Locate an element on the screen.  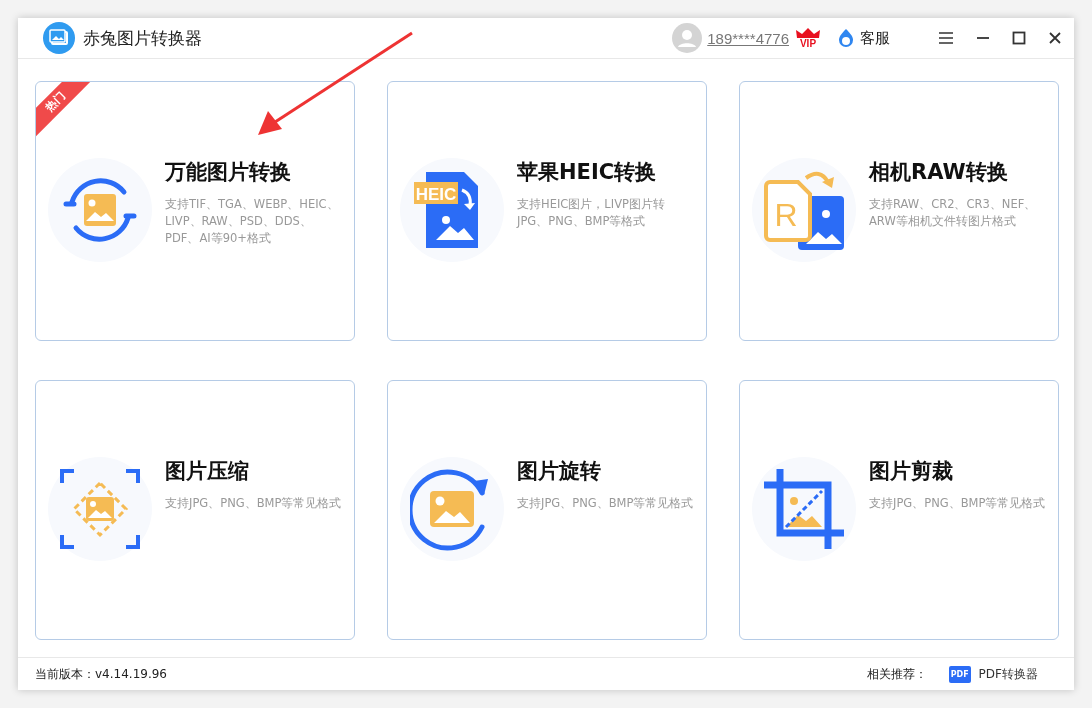
tool-card: 图片旋转 支持JPG、PNG、BMP等常见格式 is located at coordinates (547, 510).